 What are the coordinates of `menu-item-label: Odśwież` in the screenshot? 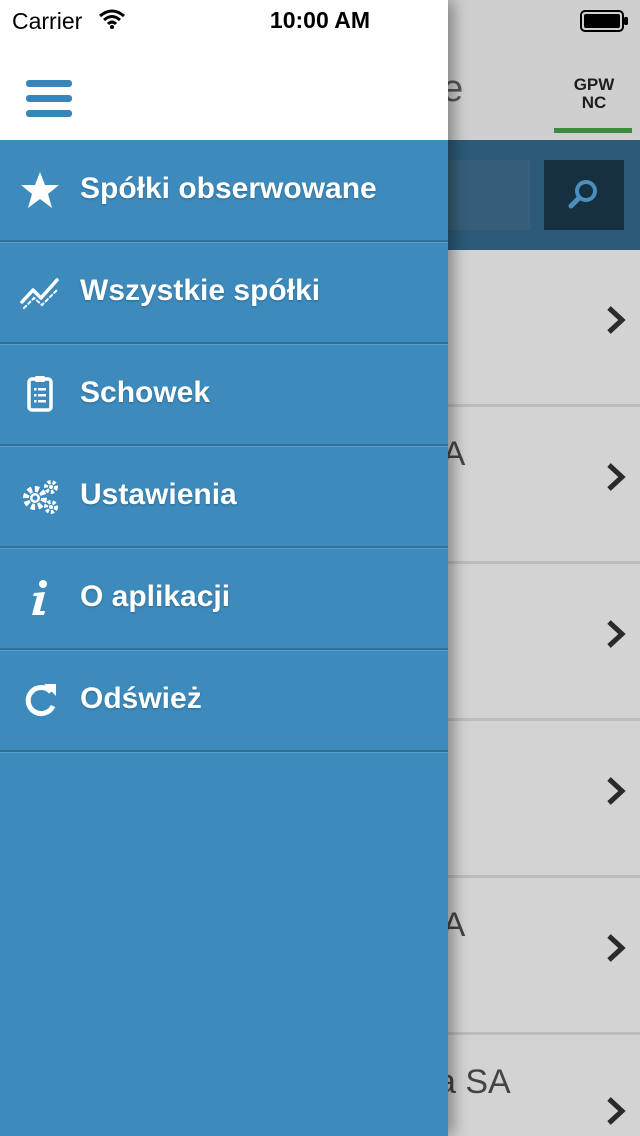 It's located at (141, 698).